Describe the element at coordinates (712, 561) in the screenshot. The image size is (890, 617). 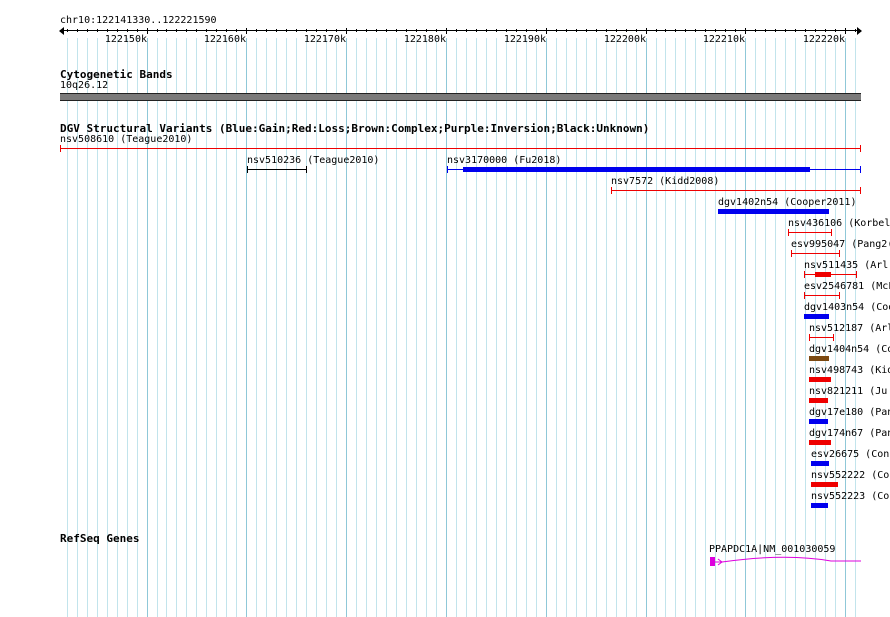
I see `gene-exon` at that location.